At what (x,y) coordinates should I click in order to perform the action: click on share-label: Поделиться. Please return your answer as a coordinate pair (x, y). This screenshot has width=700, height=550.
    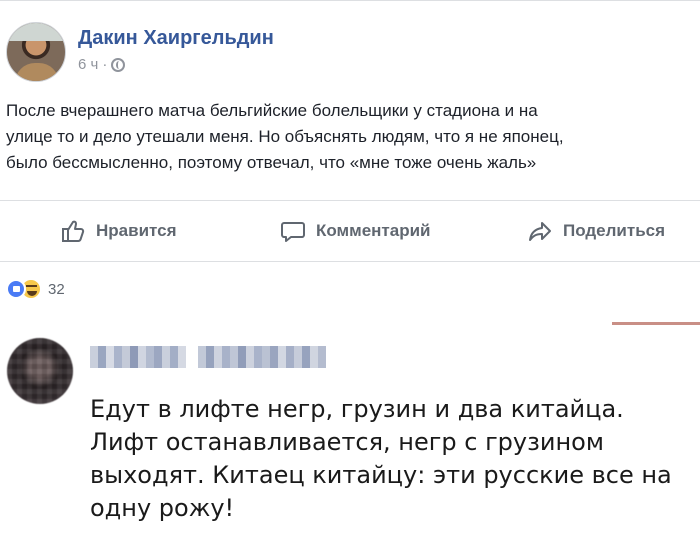
    Looking at the image, I should click on (614, 230).